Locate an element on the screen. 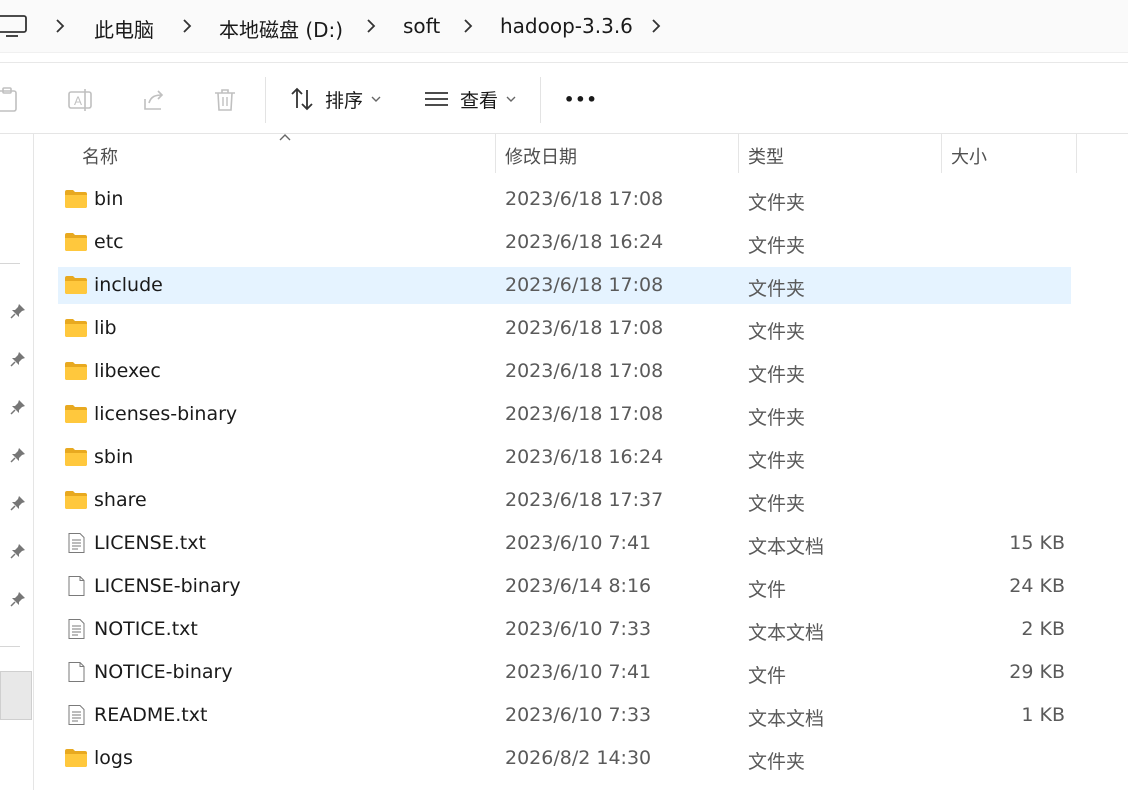 The height and width of the screenshot is (790, 1128). file-name: share is located at coordinates (120, 500).